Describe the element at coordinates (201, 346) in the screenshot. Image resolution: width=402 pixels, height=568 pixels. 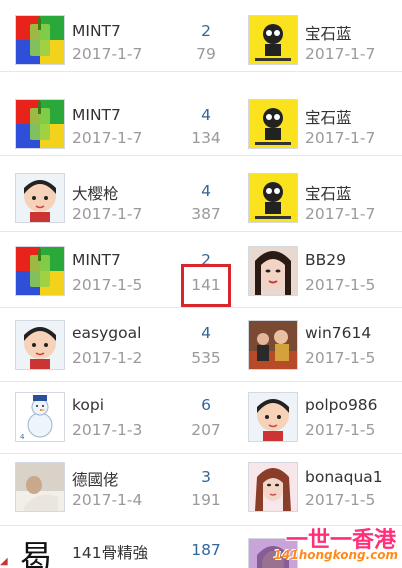
I see `table-row: easygoal 2017-1-2 4 535 win7614 2017-1-5` at that location.